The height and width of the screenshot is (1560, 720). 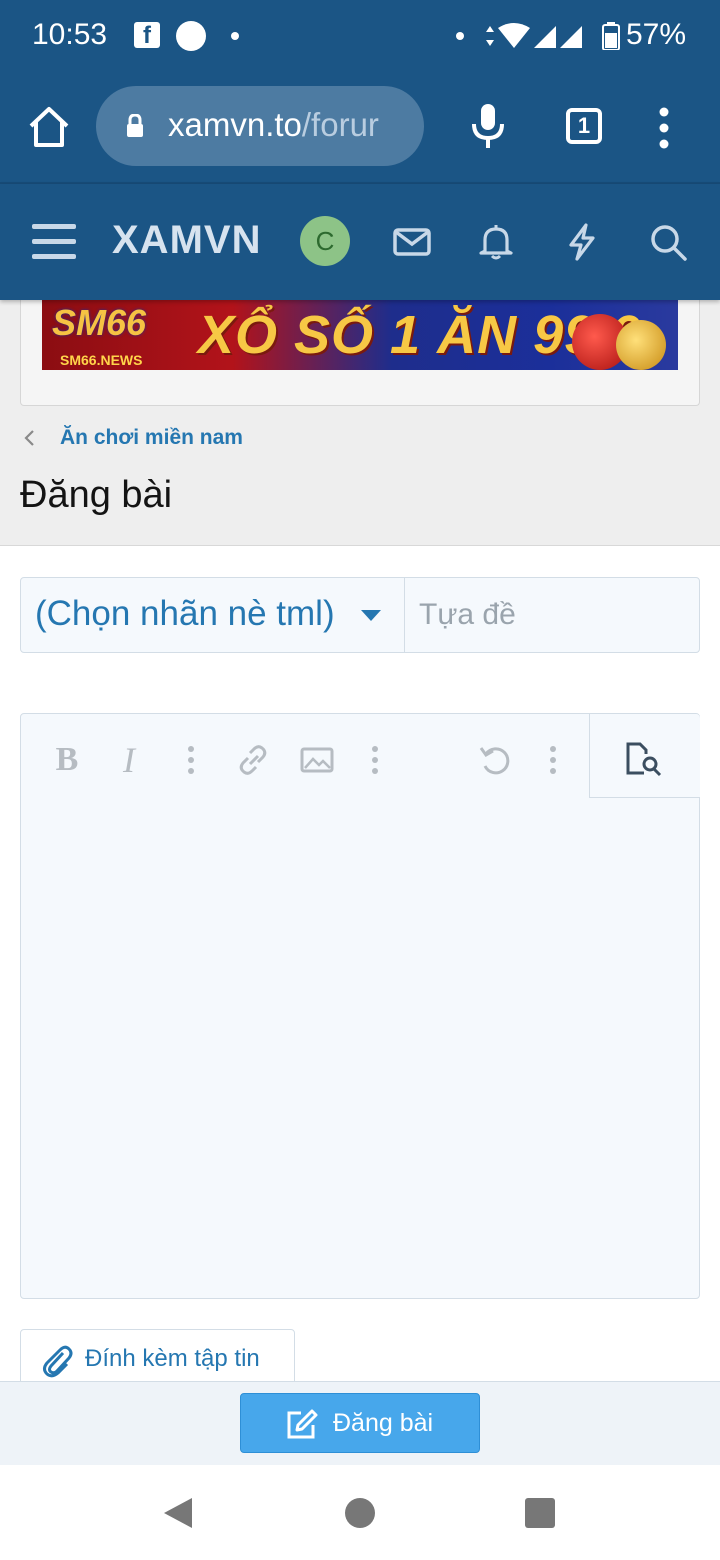 I want to click on more-text-options-icon, so click(x=191, y=760).